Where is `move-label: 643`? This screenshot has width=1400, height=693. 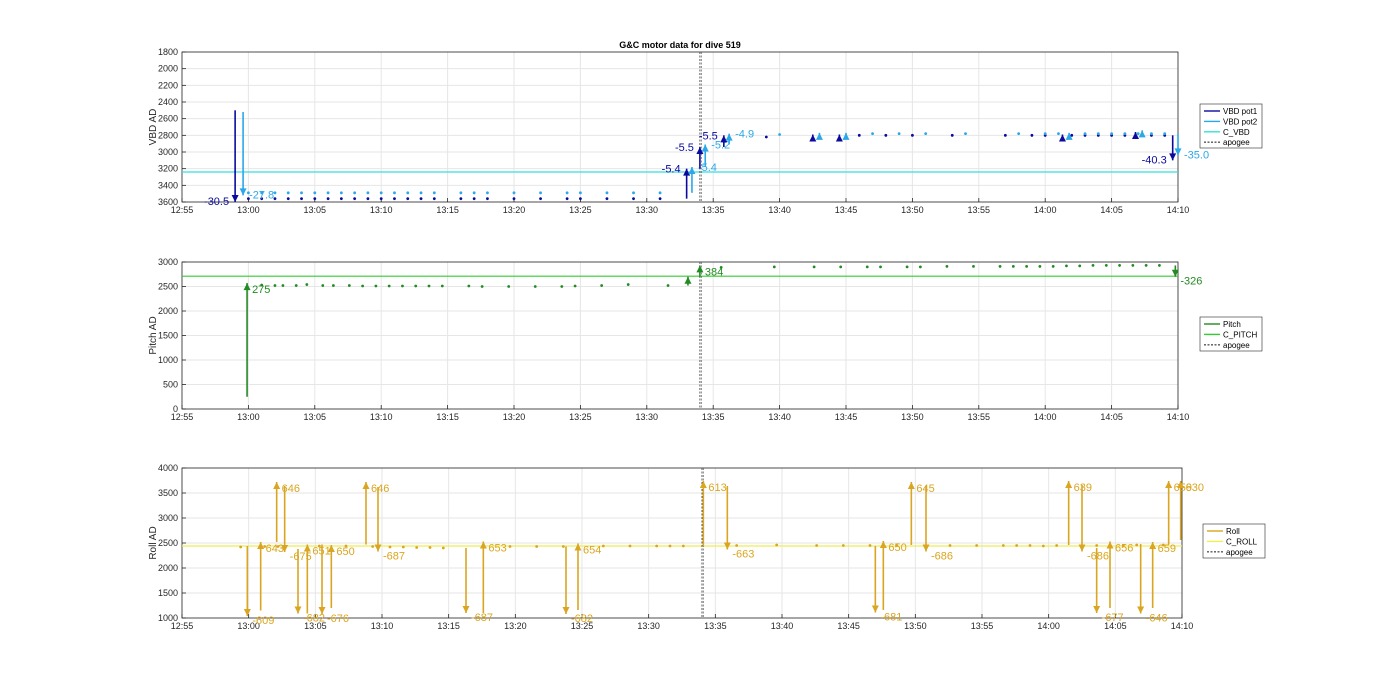
move-label: 643 is located at coordinates (275, 549).